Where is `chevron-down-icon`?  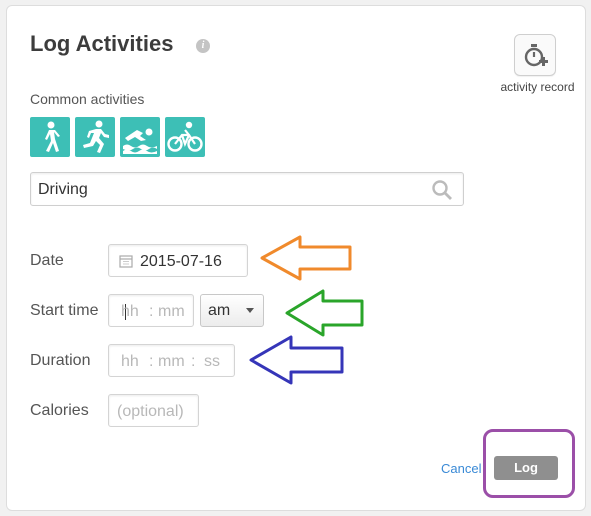
chevron-down-icon is located at coordinates (250, 310).